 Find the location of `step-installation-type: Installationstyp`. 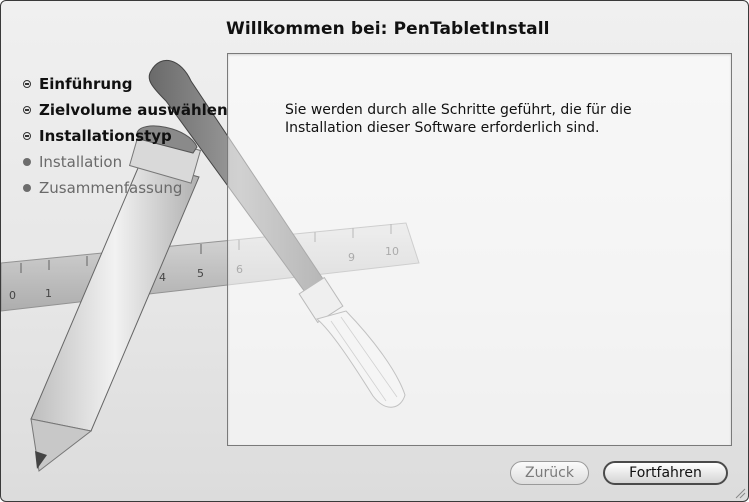

step-installation-type: Installationstyp is located at coordinates (128, 136).